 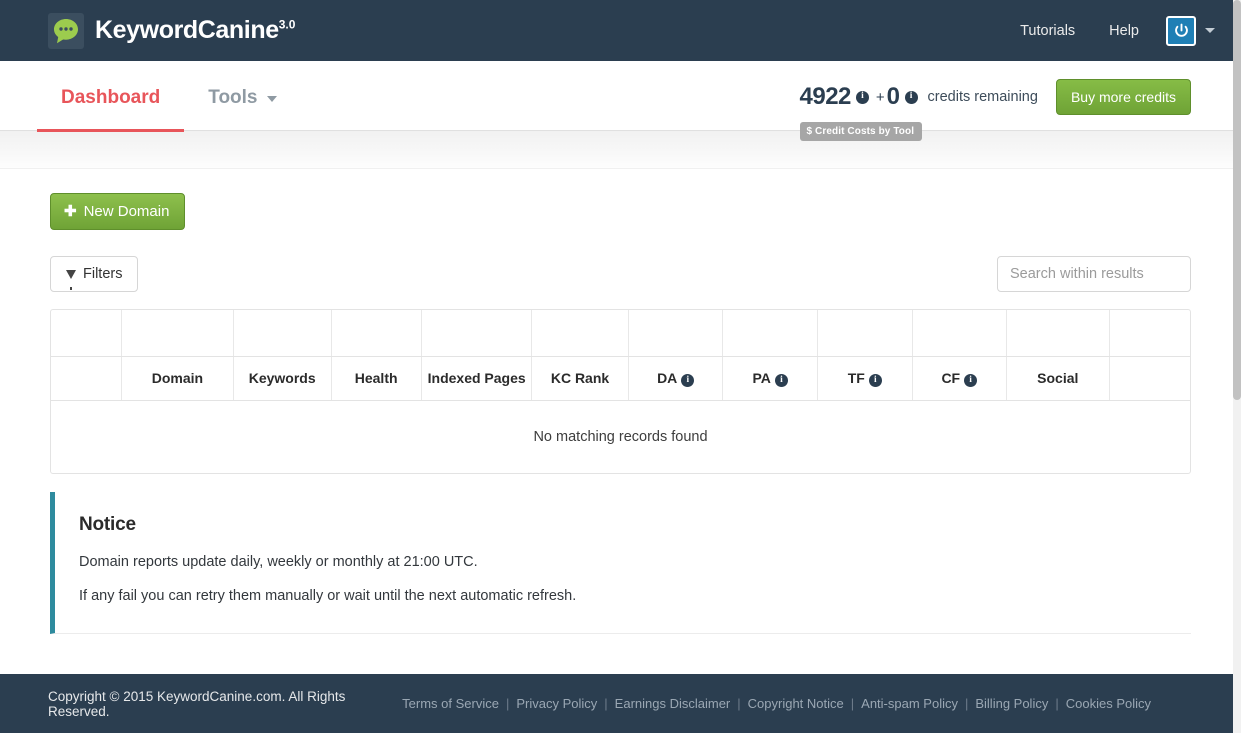 I want to click on footer-link-anti-spam-policy: Anti-spam Policy, so click(x=909, y=703).